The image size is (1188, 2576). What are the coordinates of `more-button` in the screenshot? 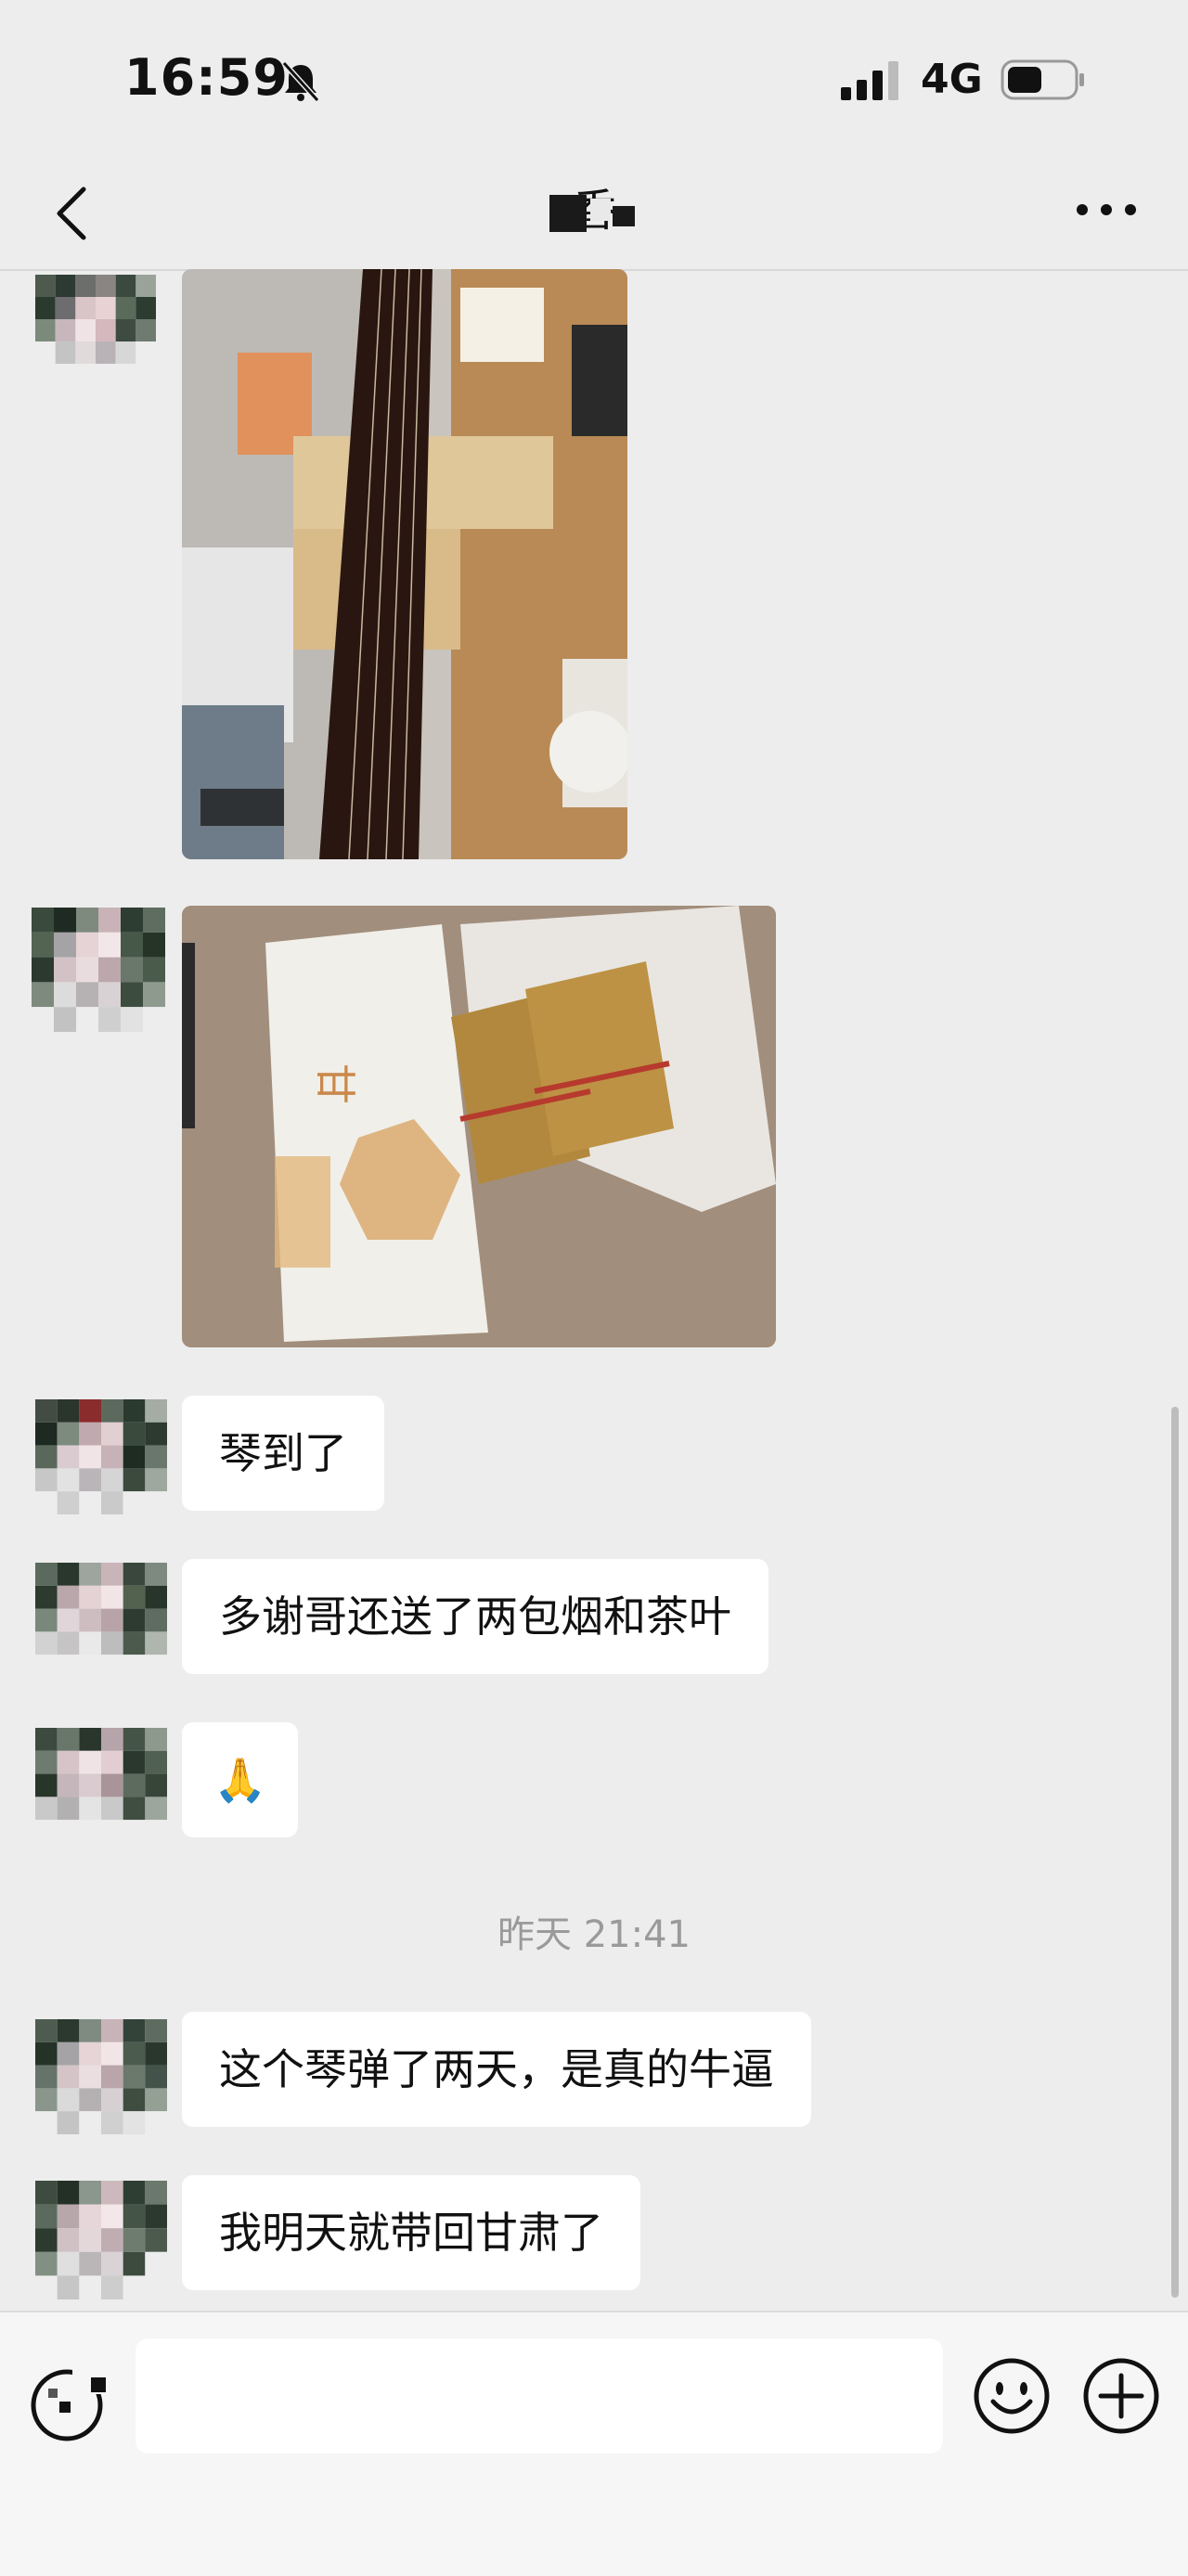 It's located at (1106, 210).